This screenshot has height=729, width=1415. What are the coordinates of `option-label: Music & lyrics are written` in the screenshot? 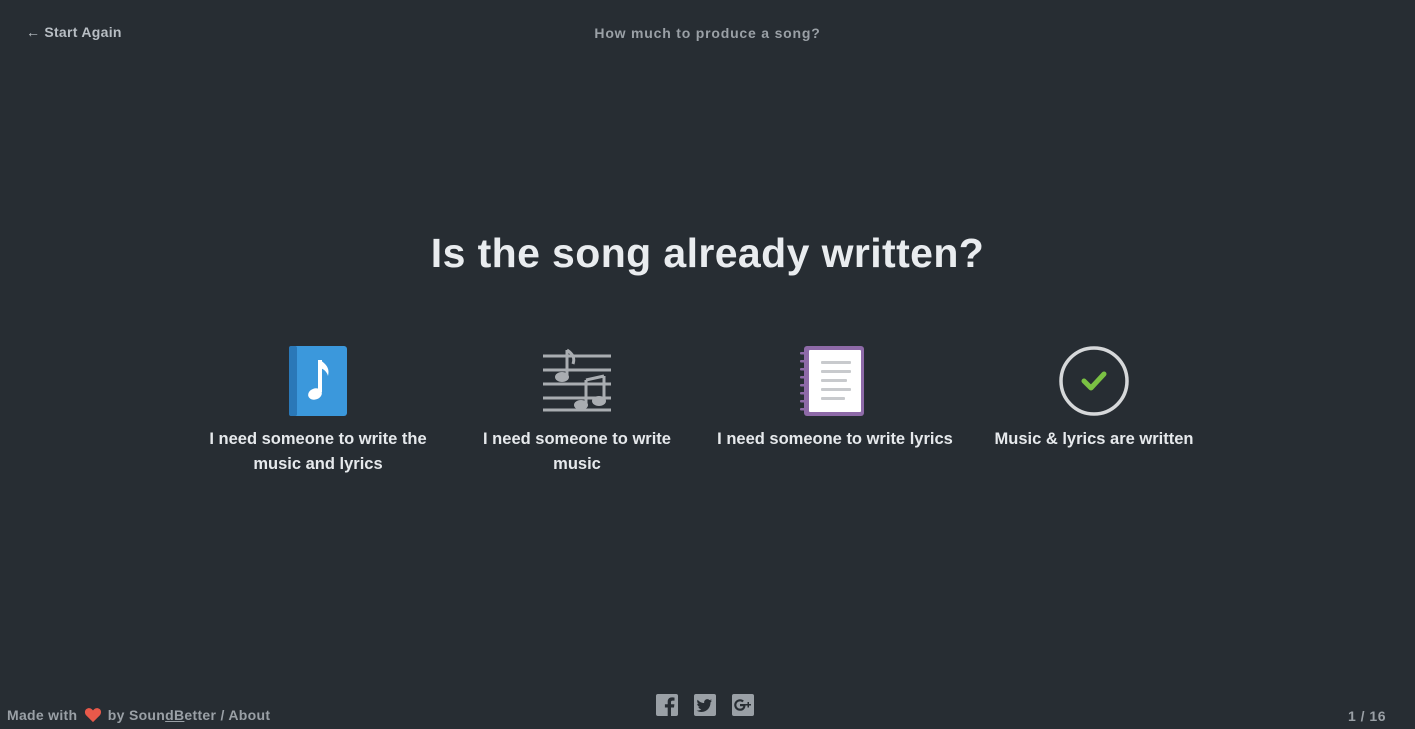 It's located at (1094, 439).